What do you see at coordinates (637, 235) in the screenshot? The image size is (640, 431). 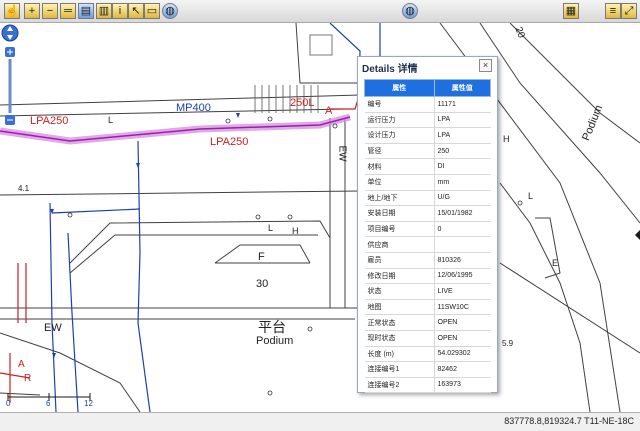 I see `side-panel-toggle-icon` at bounding box center [637, 235].